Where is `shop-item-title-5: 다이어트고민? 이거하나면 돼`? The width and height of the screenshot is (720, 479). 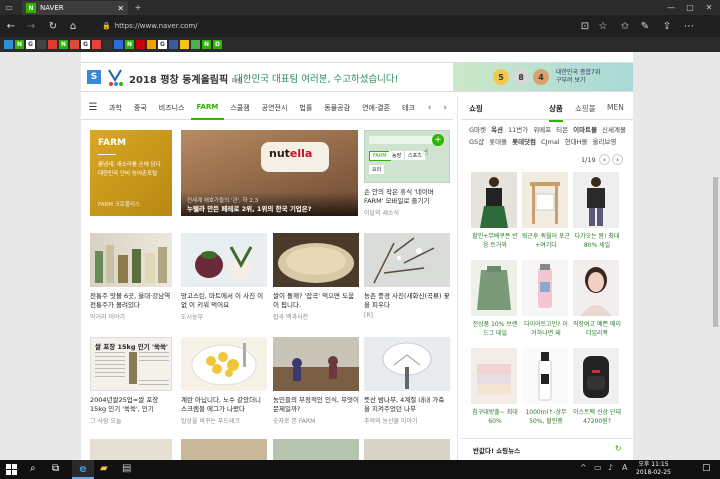 shop-item-title-5: 다이어트고민? 이거하나면 돼 is located at coordinates (546, 329).